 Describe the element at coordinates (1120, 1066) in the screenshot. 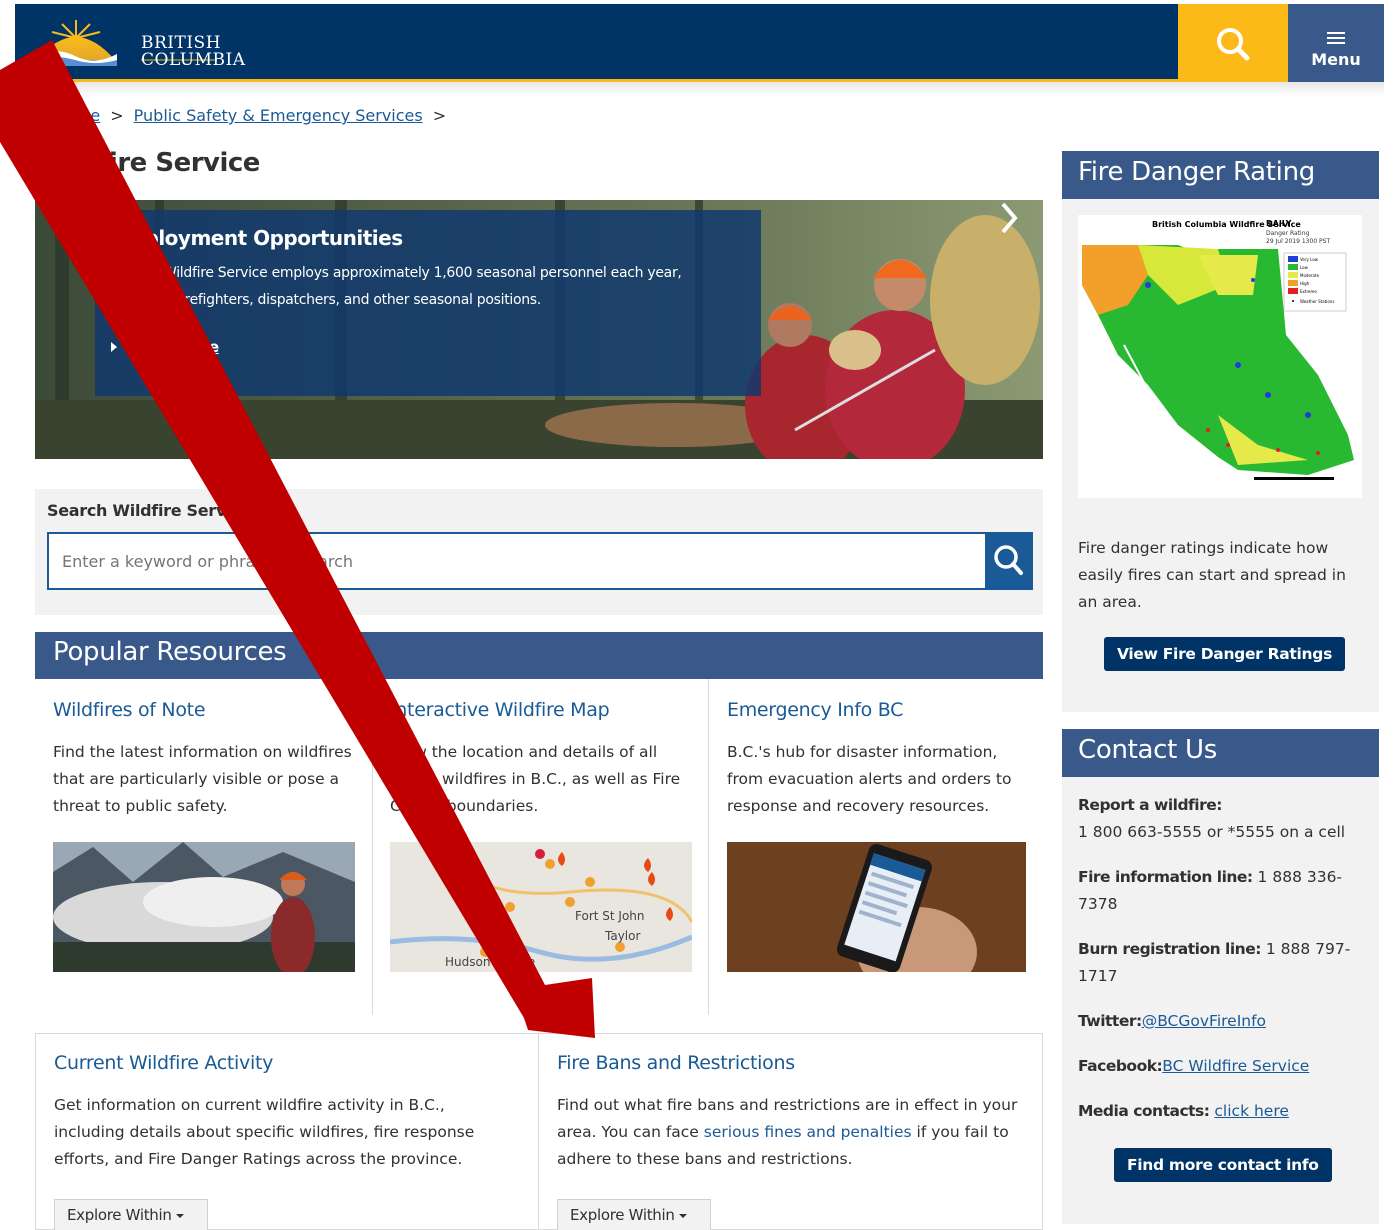

I see `facebook-label: Facebook:` at that location.